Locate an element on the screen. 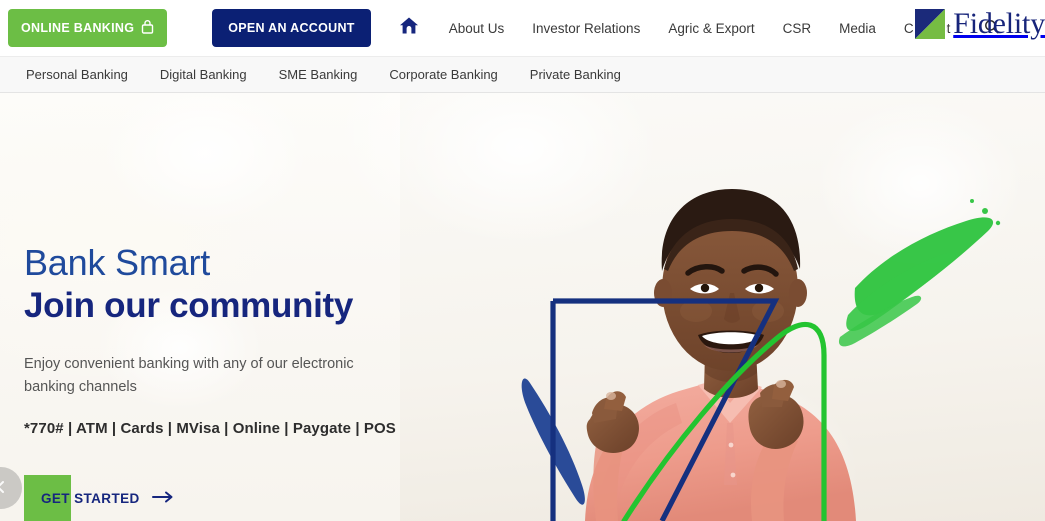 The width and height of the screenshot is (1045, 521). brand-logo: Fidelity is located at coordinates (979, 24).